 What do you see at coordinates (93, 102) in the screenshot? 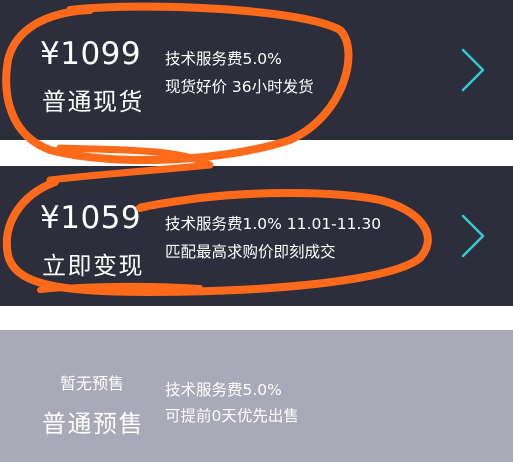
I see `option-title: 普通现货` at bounding box center [93, 102].